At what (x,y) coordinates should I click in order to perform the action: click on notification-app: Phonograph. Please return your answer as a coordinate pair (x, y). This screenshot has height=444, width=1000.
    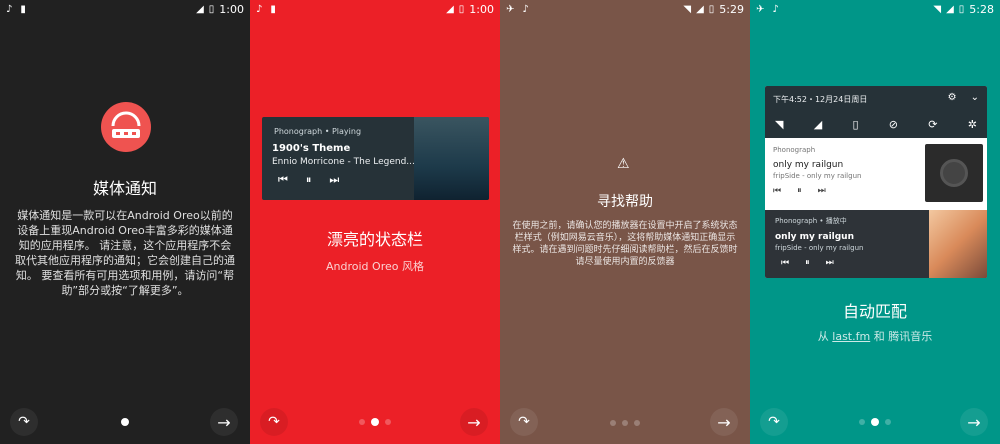
    Looking at the image, I should click on (794, 150).